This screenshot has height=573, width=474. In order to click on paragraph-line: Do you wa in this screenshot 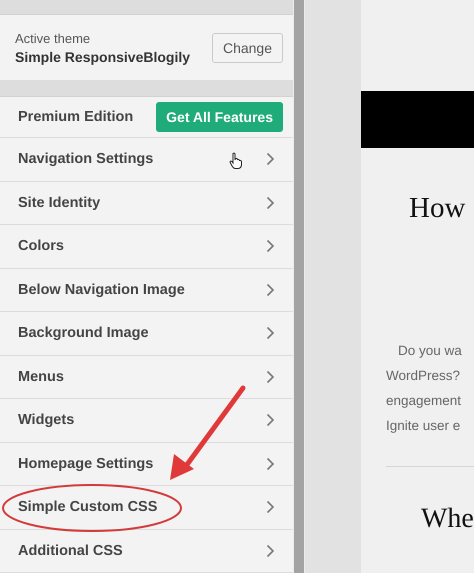, I will do `click(430, 351)`.